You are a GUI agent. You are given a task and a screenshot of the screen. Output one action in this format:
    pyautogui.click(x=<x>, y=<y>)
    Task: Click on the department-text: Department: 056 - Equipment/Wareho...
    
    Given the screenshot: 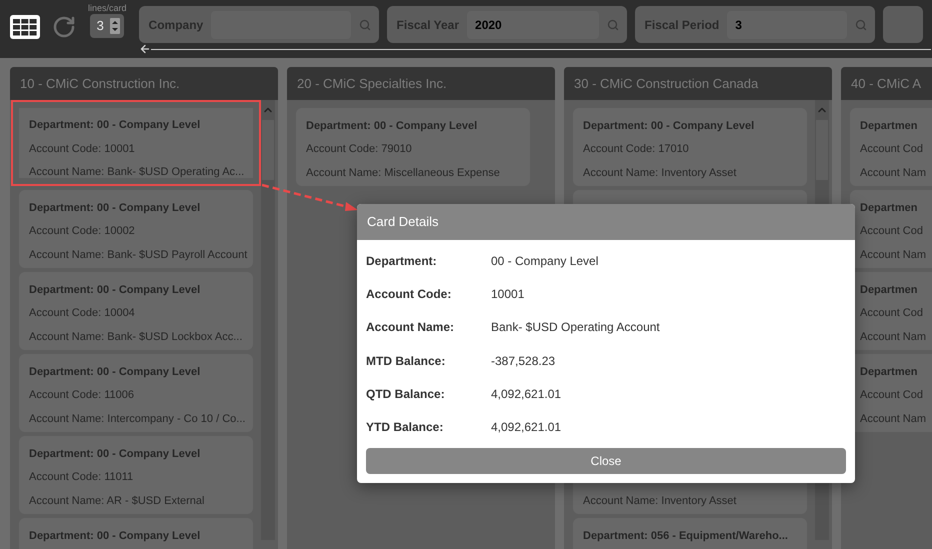 What is the action you would take?
    pyautogui.click(x=685, y=536)
    